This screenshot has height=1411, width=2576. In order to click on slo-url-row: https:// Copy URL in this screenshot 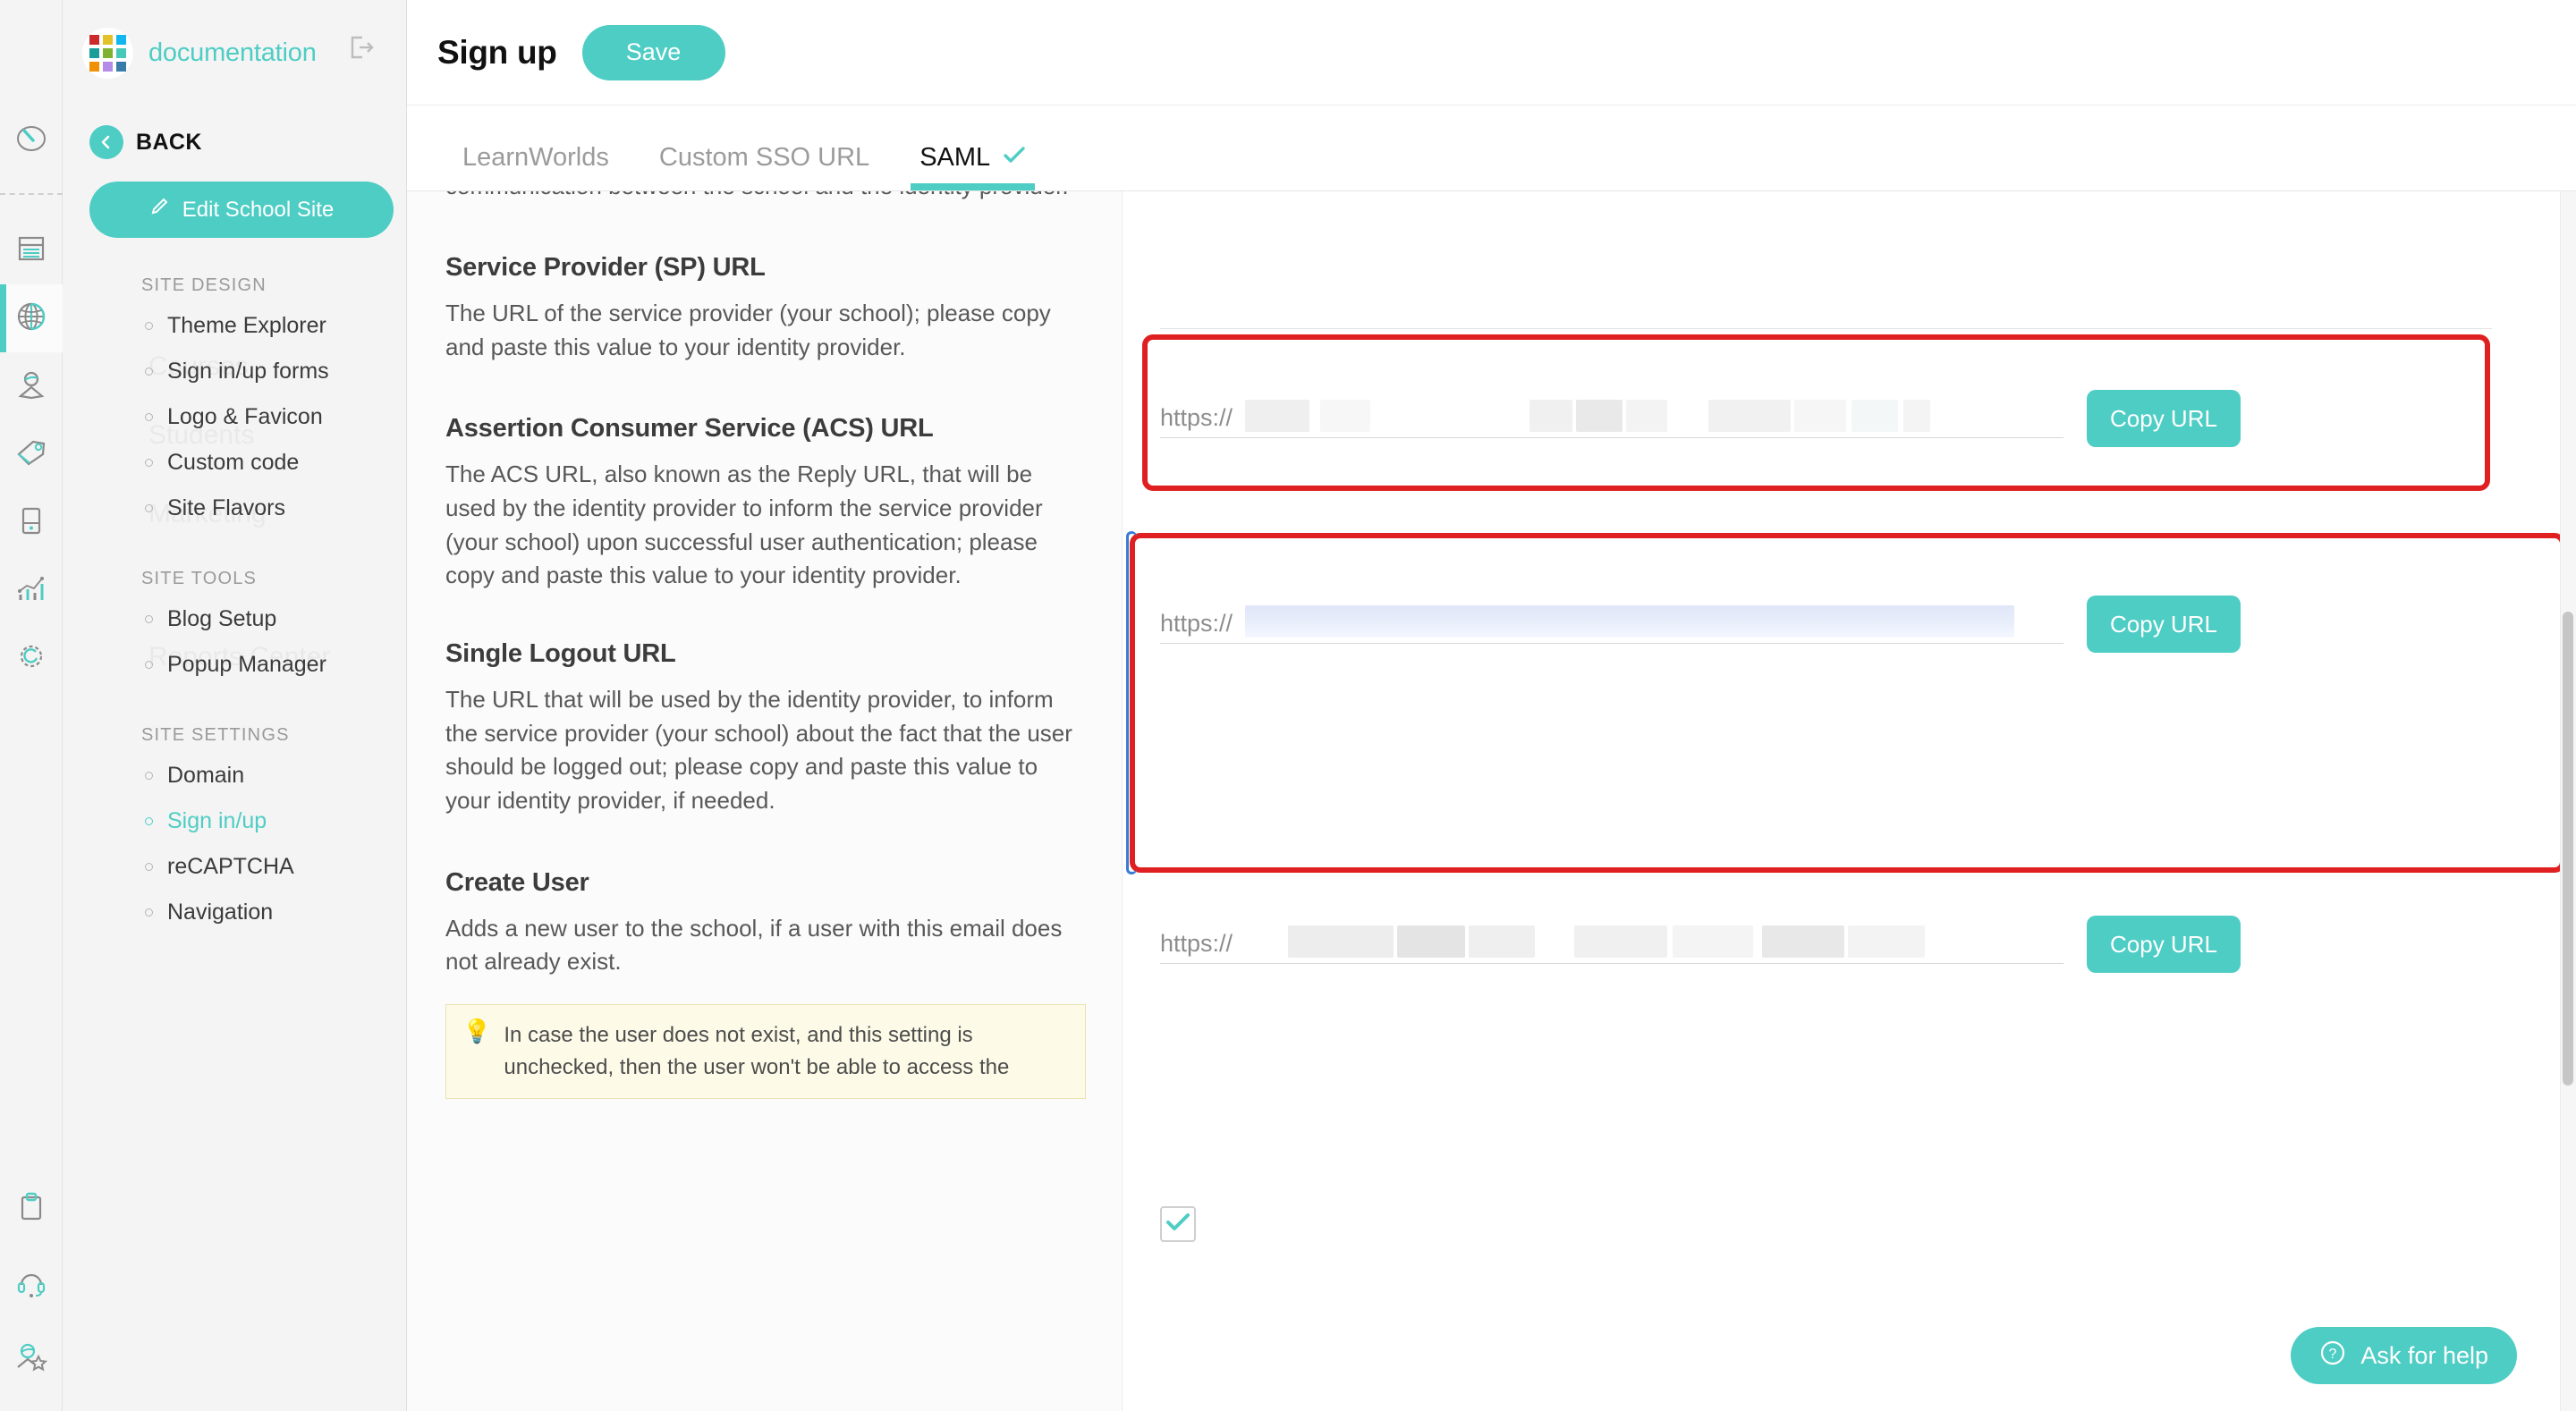, I will do `click(1849, 944)`.